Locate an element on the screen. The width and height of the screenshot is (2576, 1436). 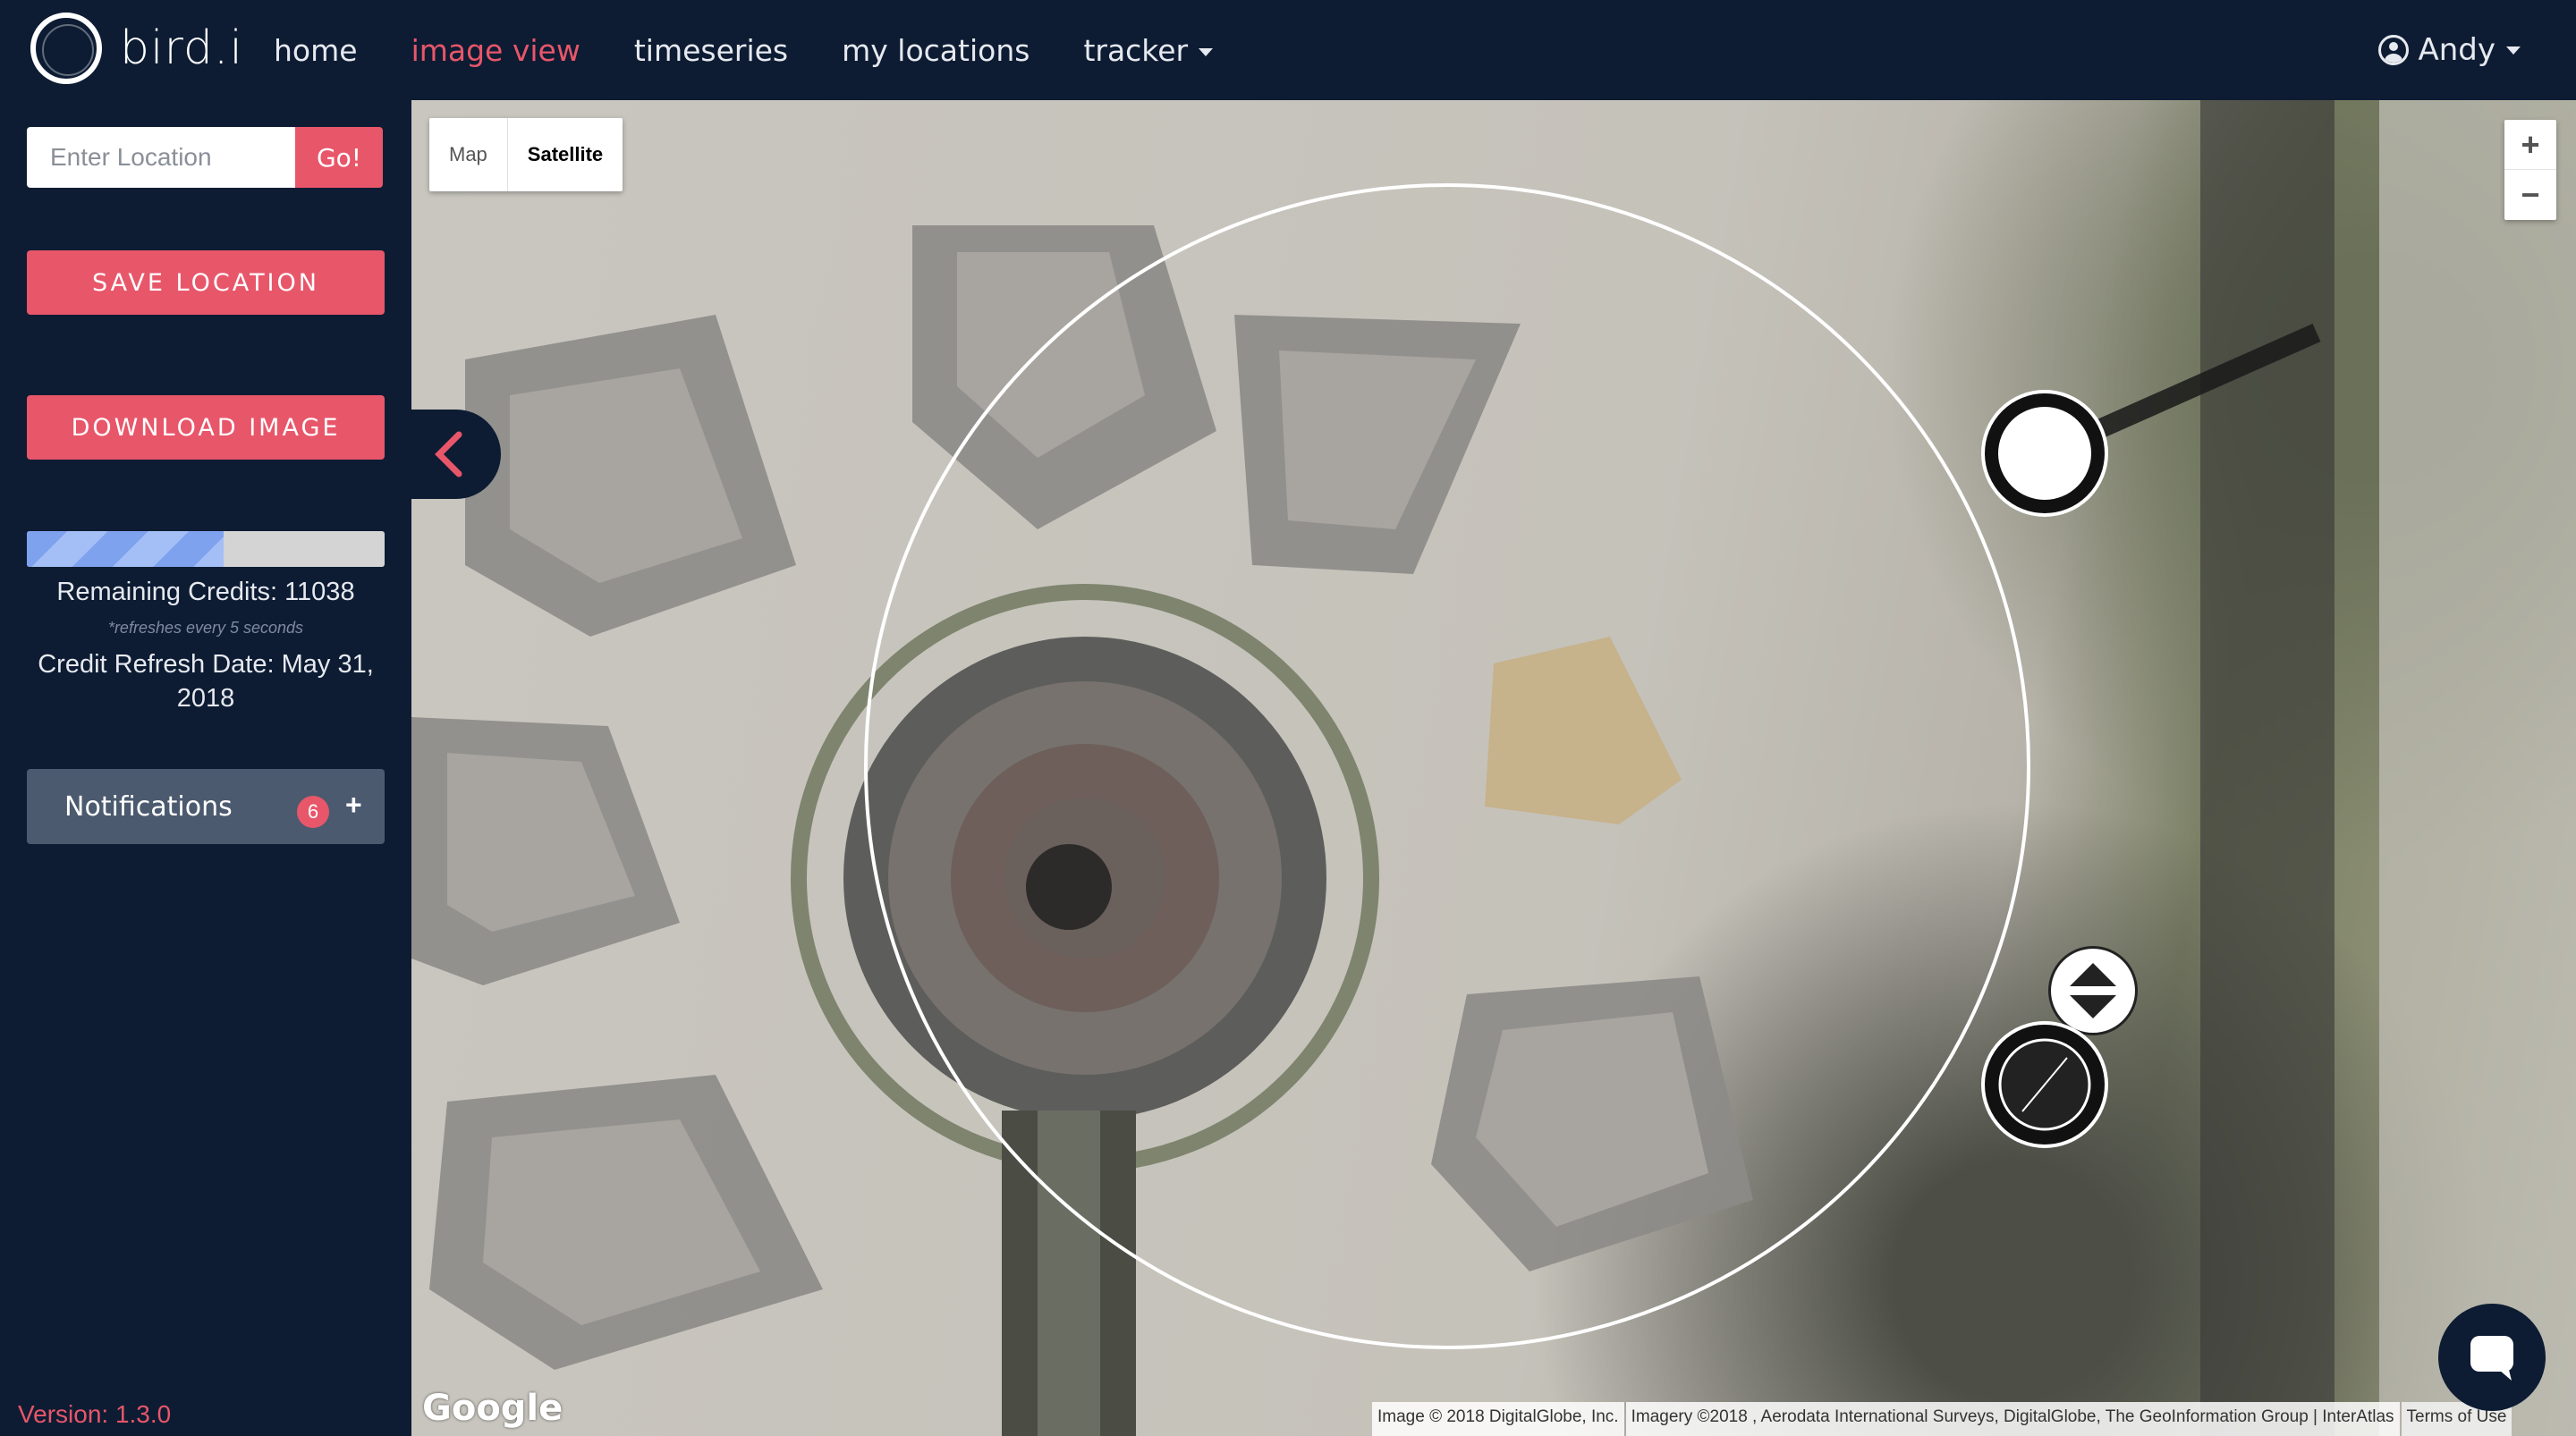
user-menu: Andy is located at coordinates (2449, 50).